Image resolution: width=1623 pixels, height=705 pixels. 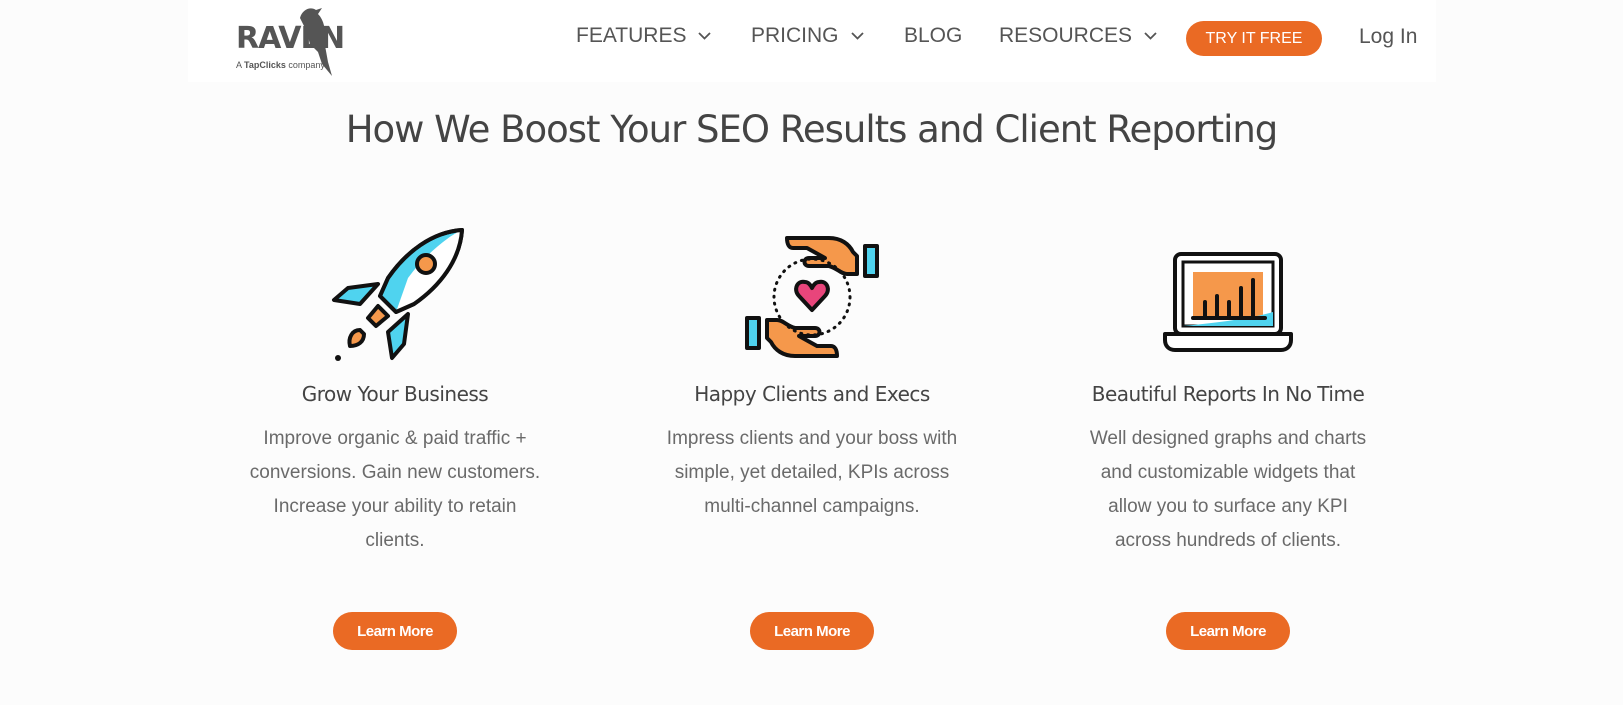 What do you see at coordinates (933, 36) in the screenshot?
I see `nav-blog: BLOG` at bounding box center [933, 36].